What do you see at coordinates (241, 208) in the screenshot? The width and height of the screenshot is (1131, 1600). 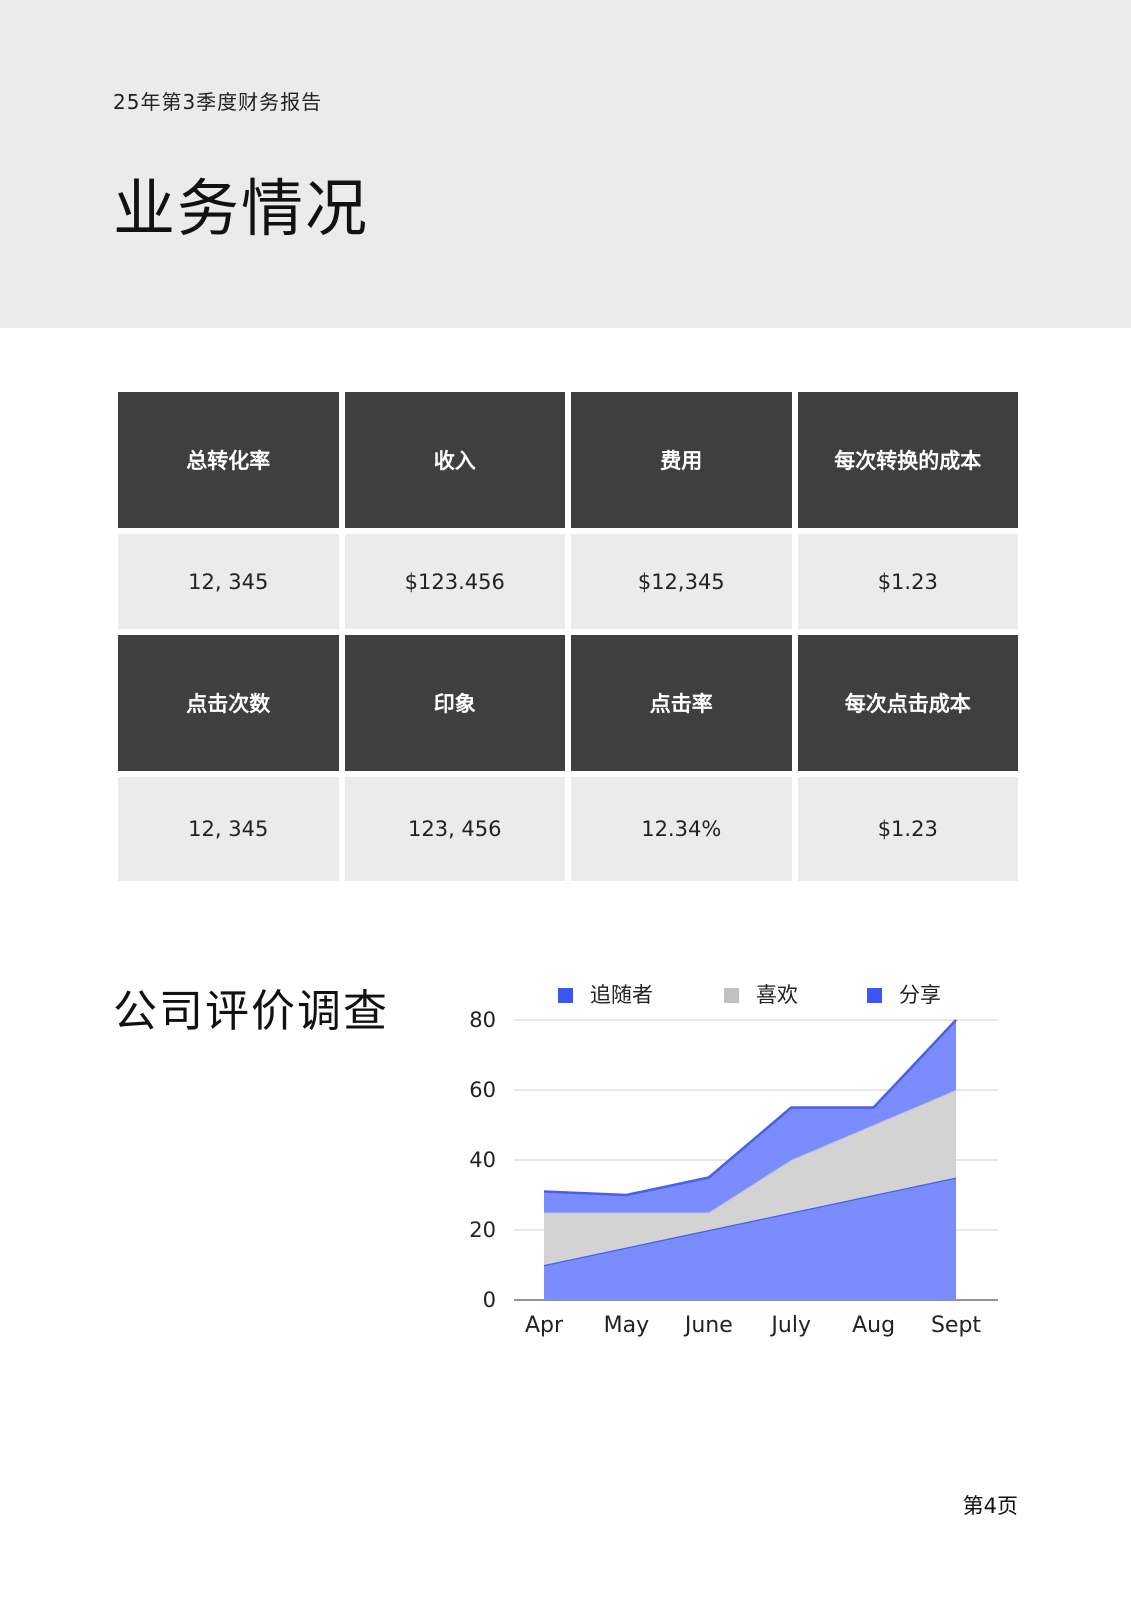 I see `page-title: 业务情况` at bounding box center [241, 208].